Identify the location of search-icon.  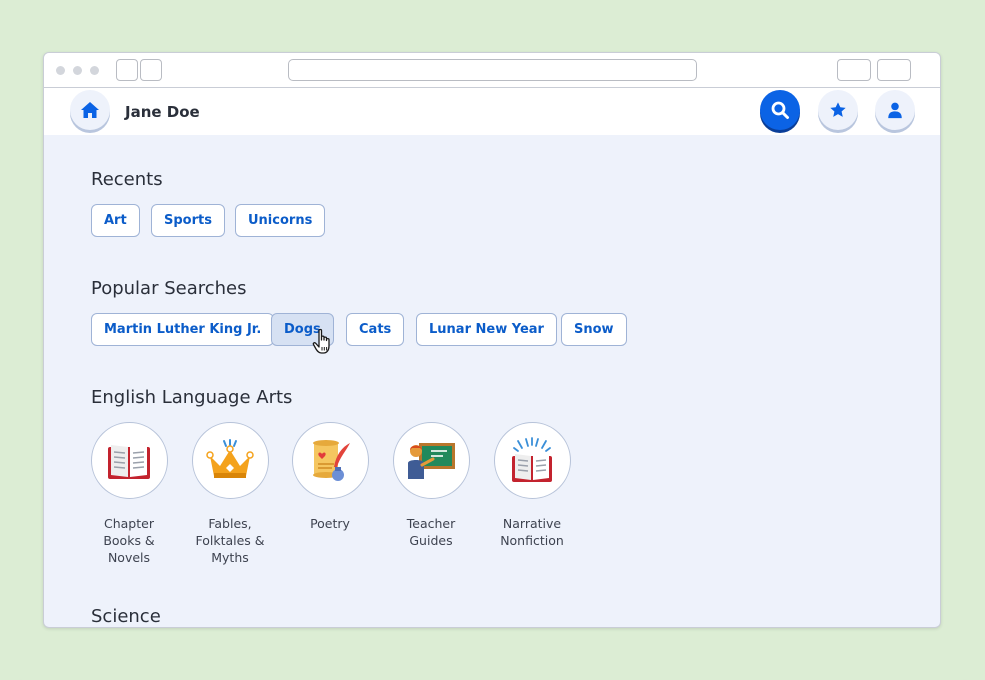
(780, 110).